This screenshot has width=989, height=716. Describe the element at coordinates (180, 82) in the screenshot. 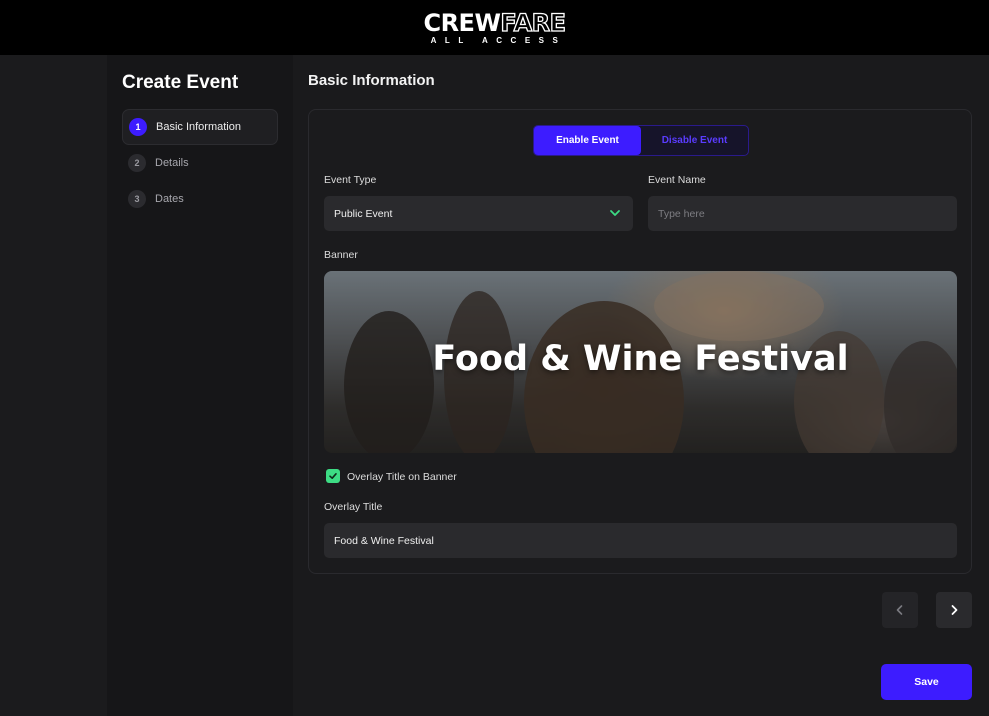

I see `sidebar-title: Create Event` at that location.